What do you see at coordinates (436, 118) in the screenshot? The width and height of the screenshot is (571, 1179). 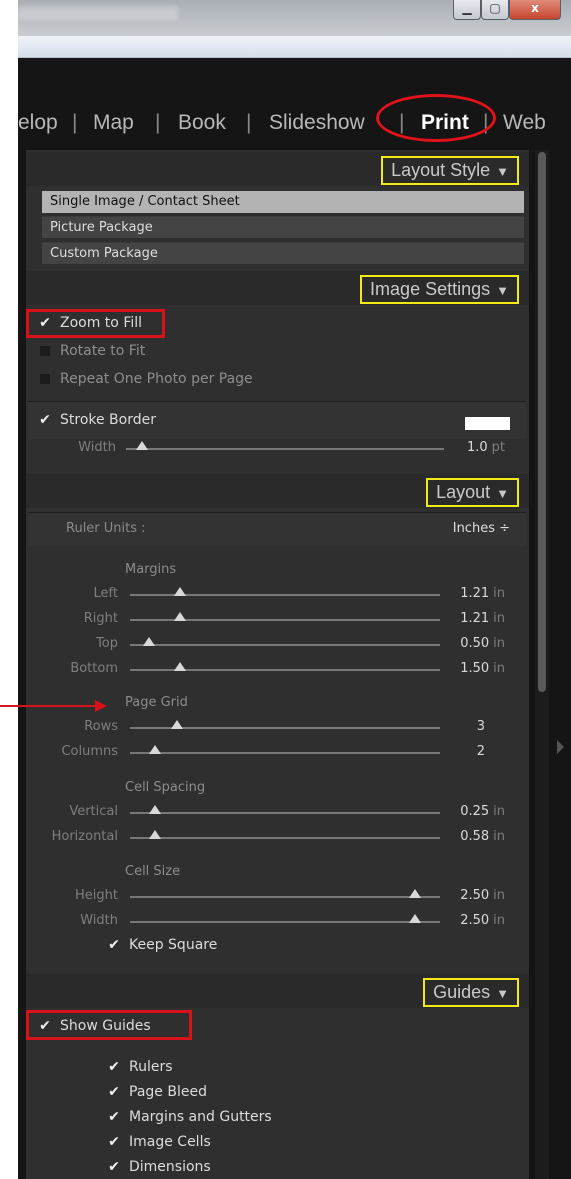 I see `print-annotation-circle` at bounding box center [436, 118].